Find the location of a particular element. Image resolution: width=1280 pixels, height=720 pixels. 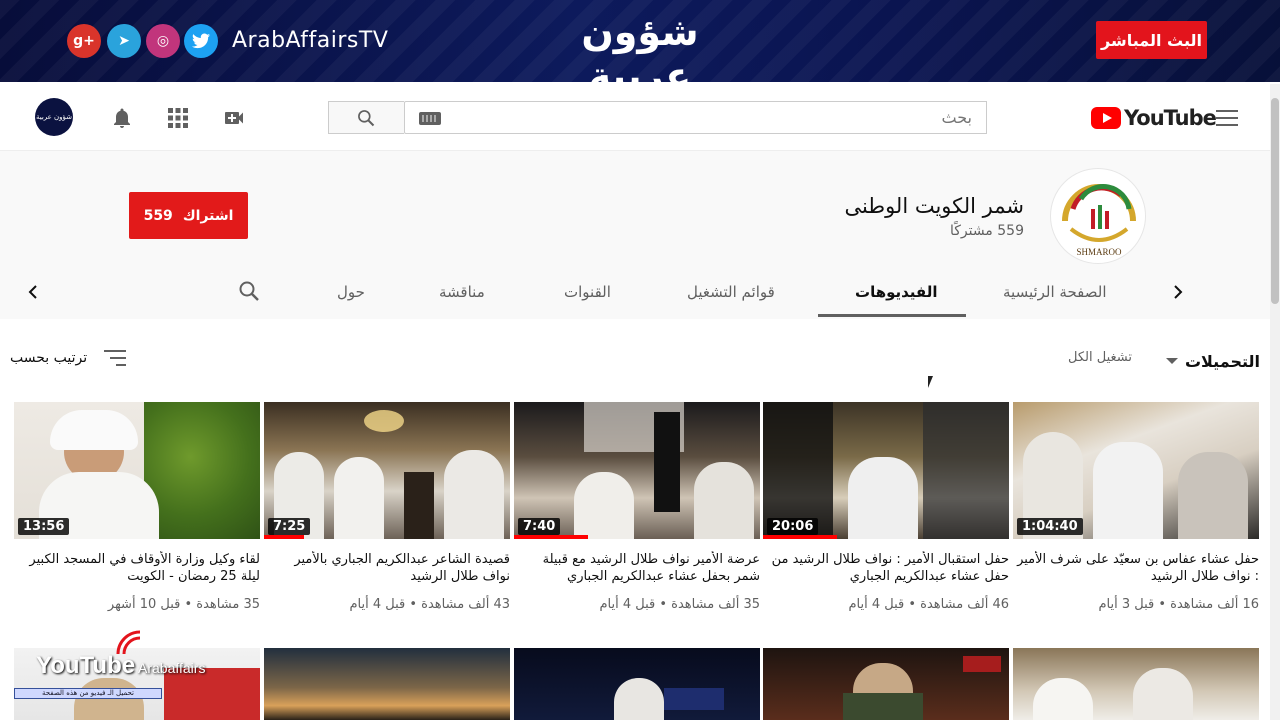

live-stream-button: البث المباشر is located at coordinates (1151, 40).